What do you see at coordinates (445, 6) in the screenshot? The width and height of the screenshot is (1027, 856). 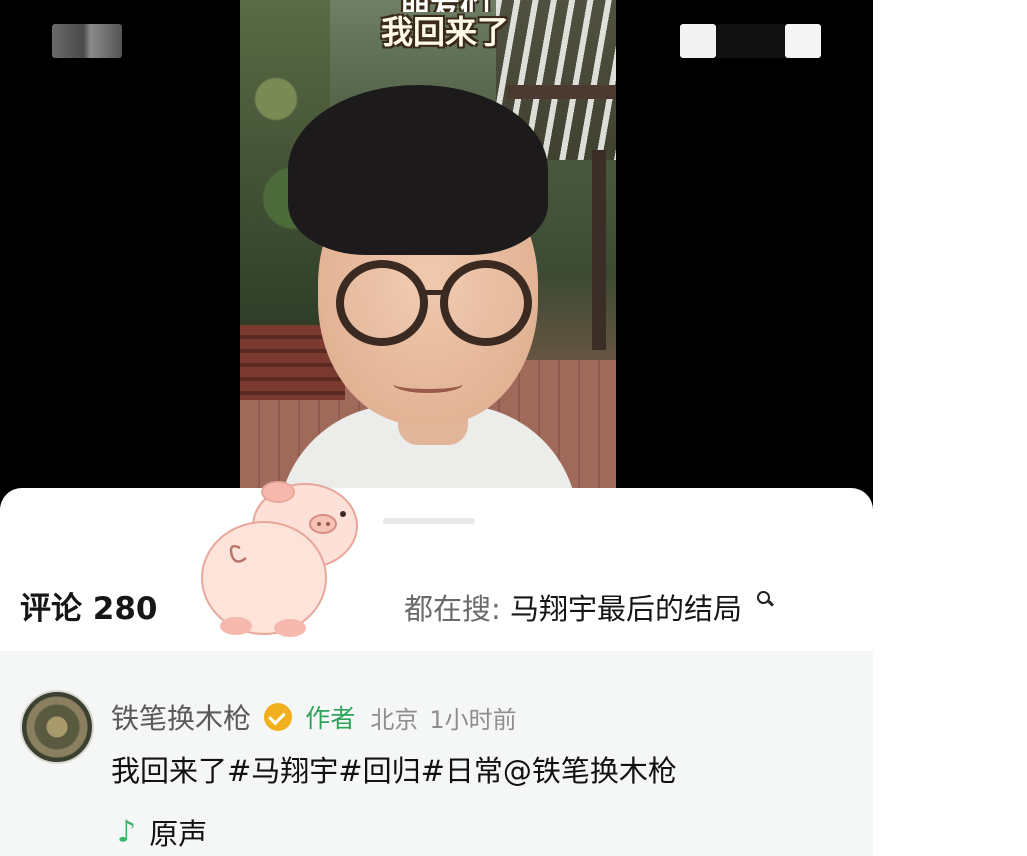 I see `caption-line-1: 朋友们` at bounding box center [445, 6].